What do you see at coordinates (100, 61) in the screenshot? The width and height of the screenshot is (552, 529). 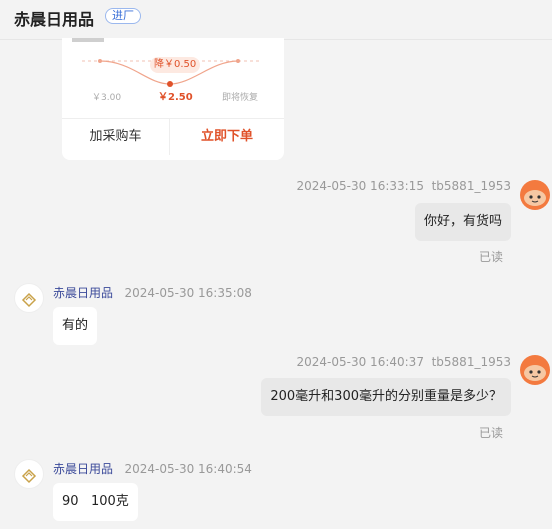 I see `trend-point-before` at bounding box center [100, 61].